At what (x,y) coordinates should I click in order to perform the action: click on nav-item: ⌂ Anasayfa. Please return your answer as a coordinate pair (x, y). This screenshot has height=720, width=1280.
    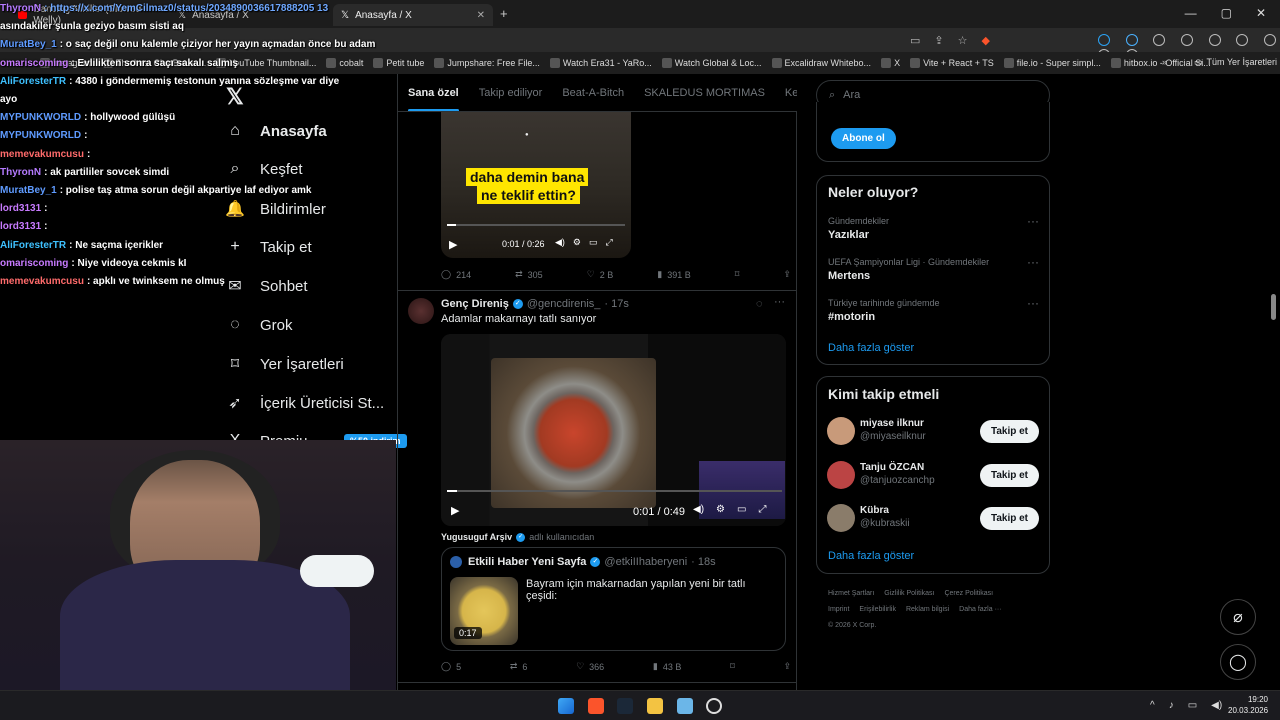
    Looking at the image, I should click on (276, 131).